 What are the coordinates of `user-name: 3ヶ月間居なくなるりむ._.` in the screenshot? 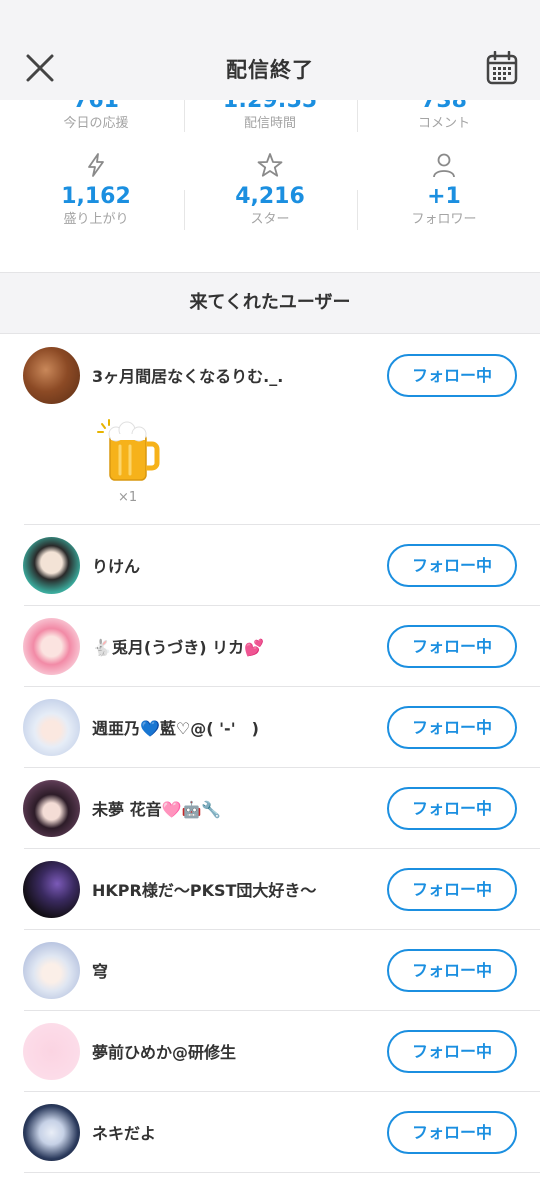 It's located at (187, 375).